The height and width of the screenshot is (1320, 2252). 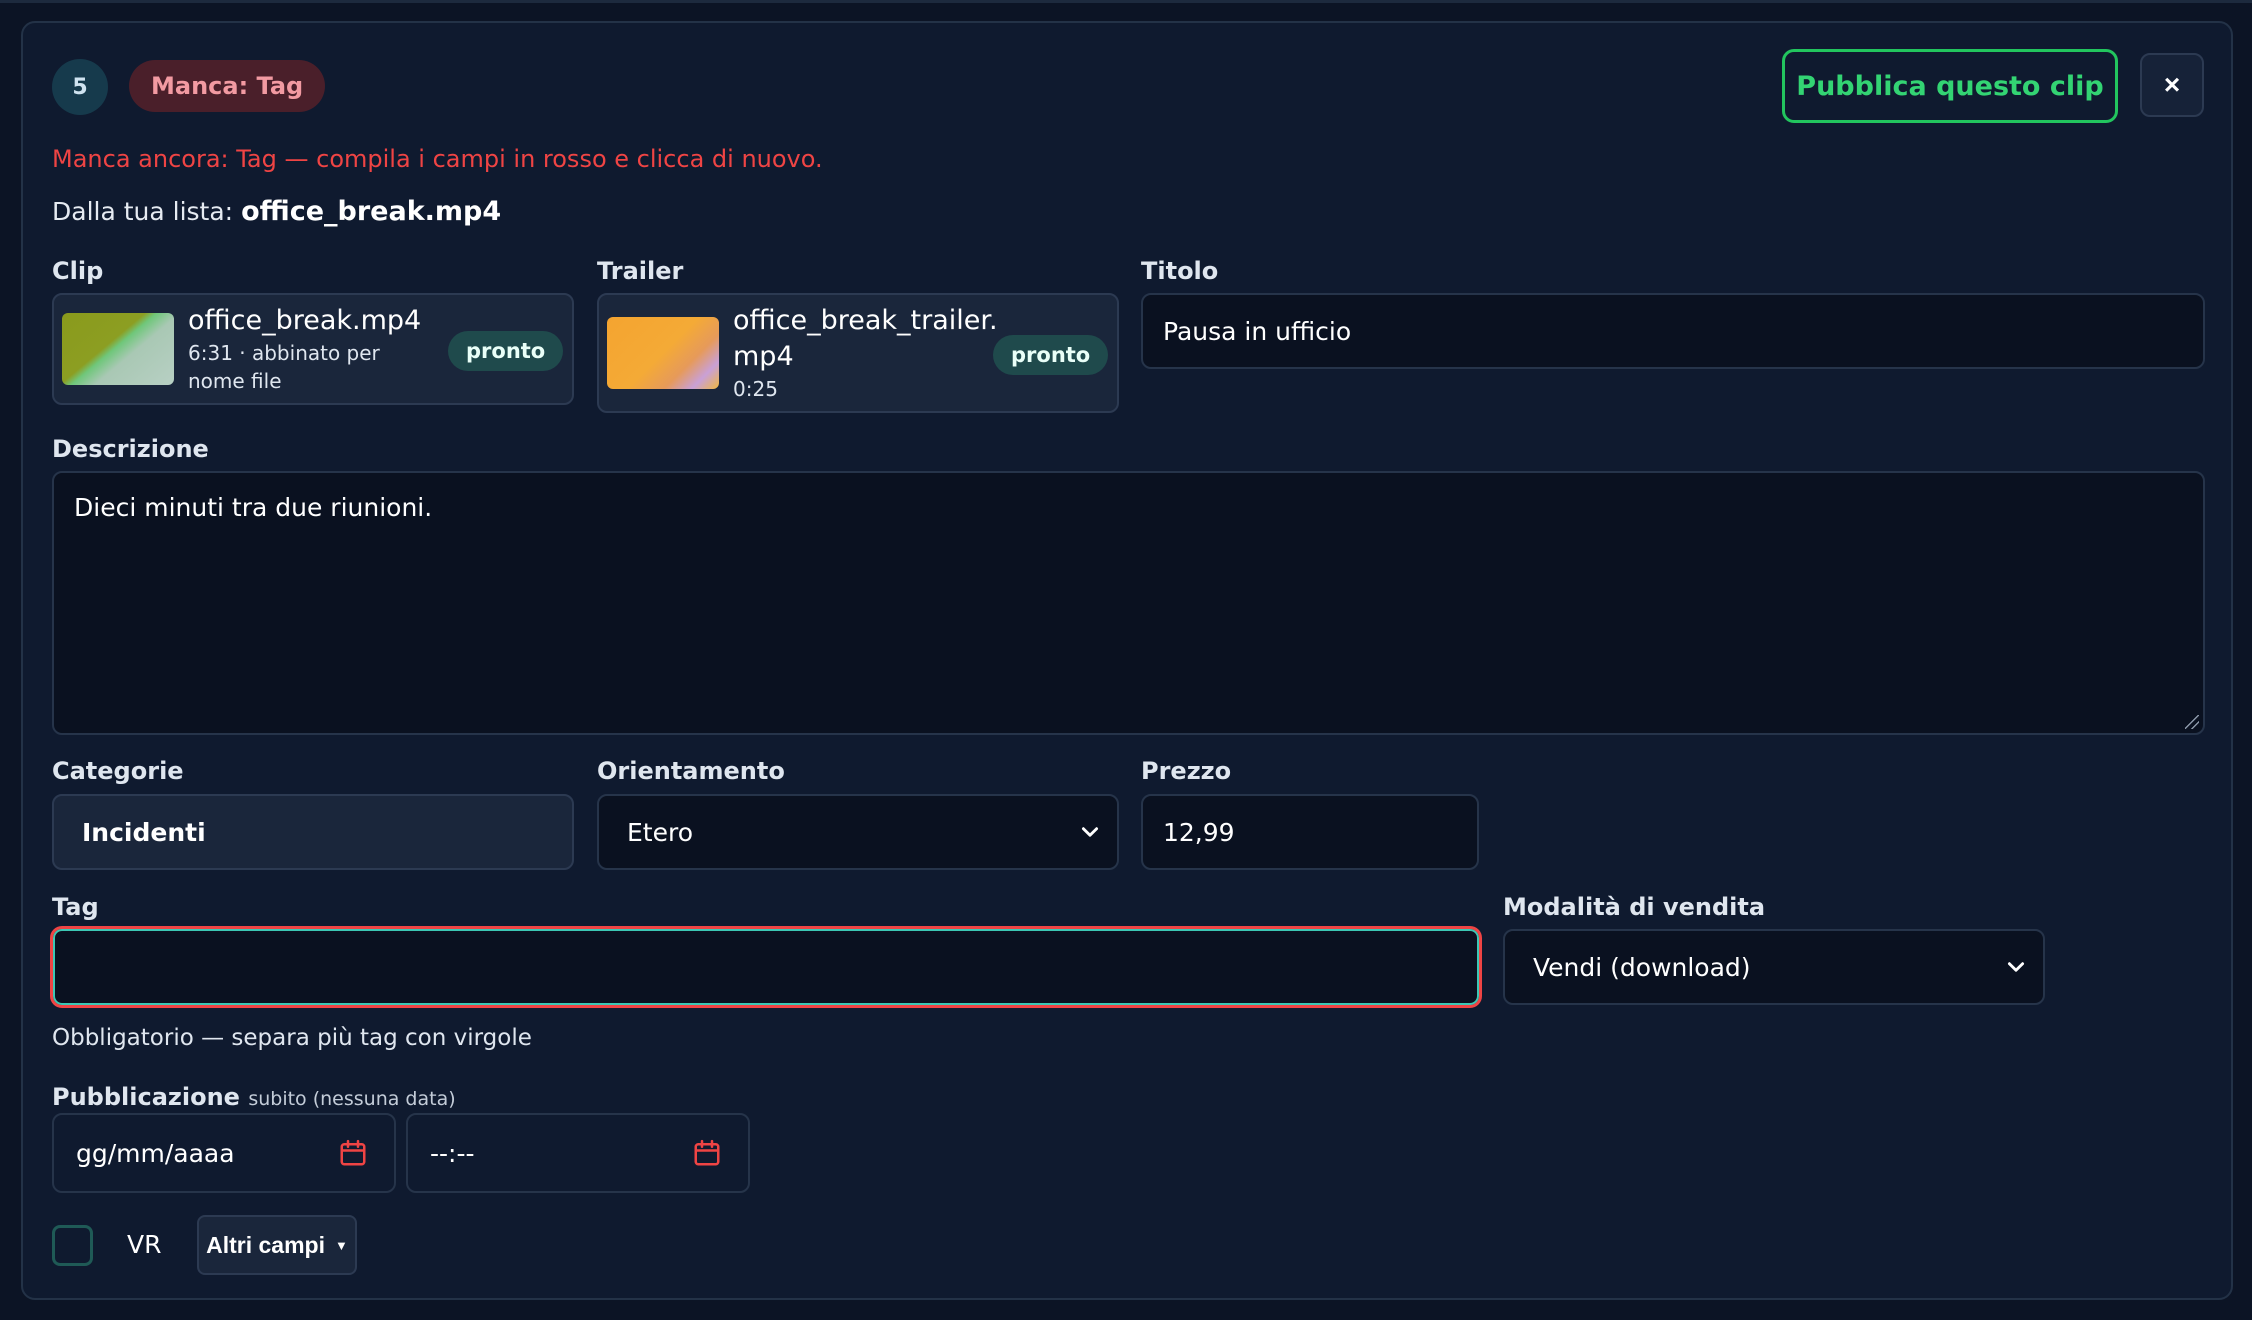 I want to click on description-text: Dieci minuti tra due riunioni., so click(x=253, y=507).